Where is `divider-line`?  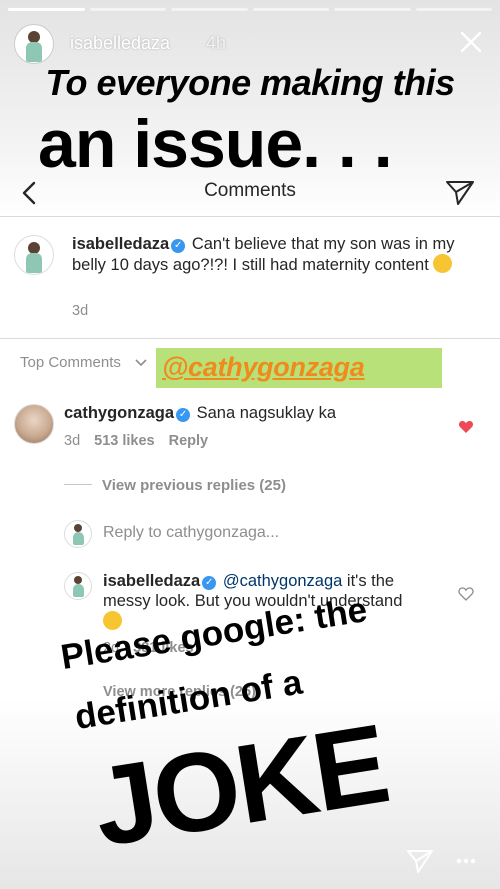
divider-line is located at coordinates (78, 484).